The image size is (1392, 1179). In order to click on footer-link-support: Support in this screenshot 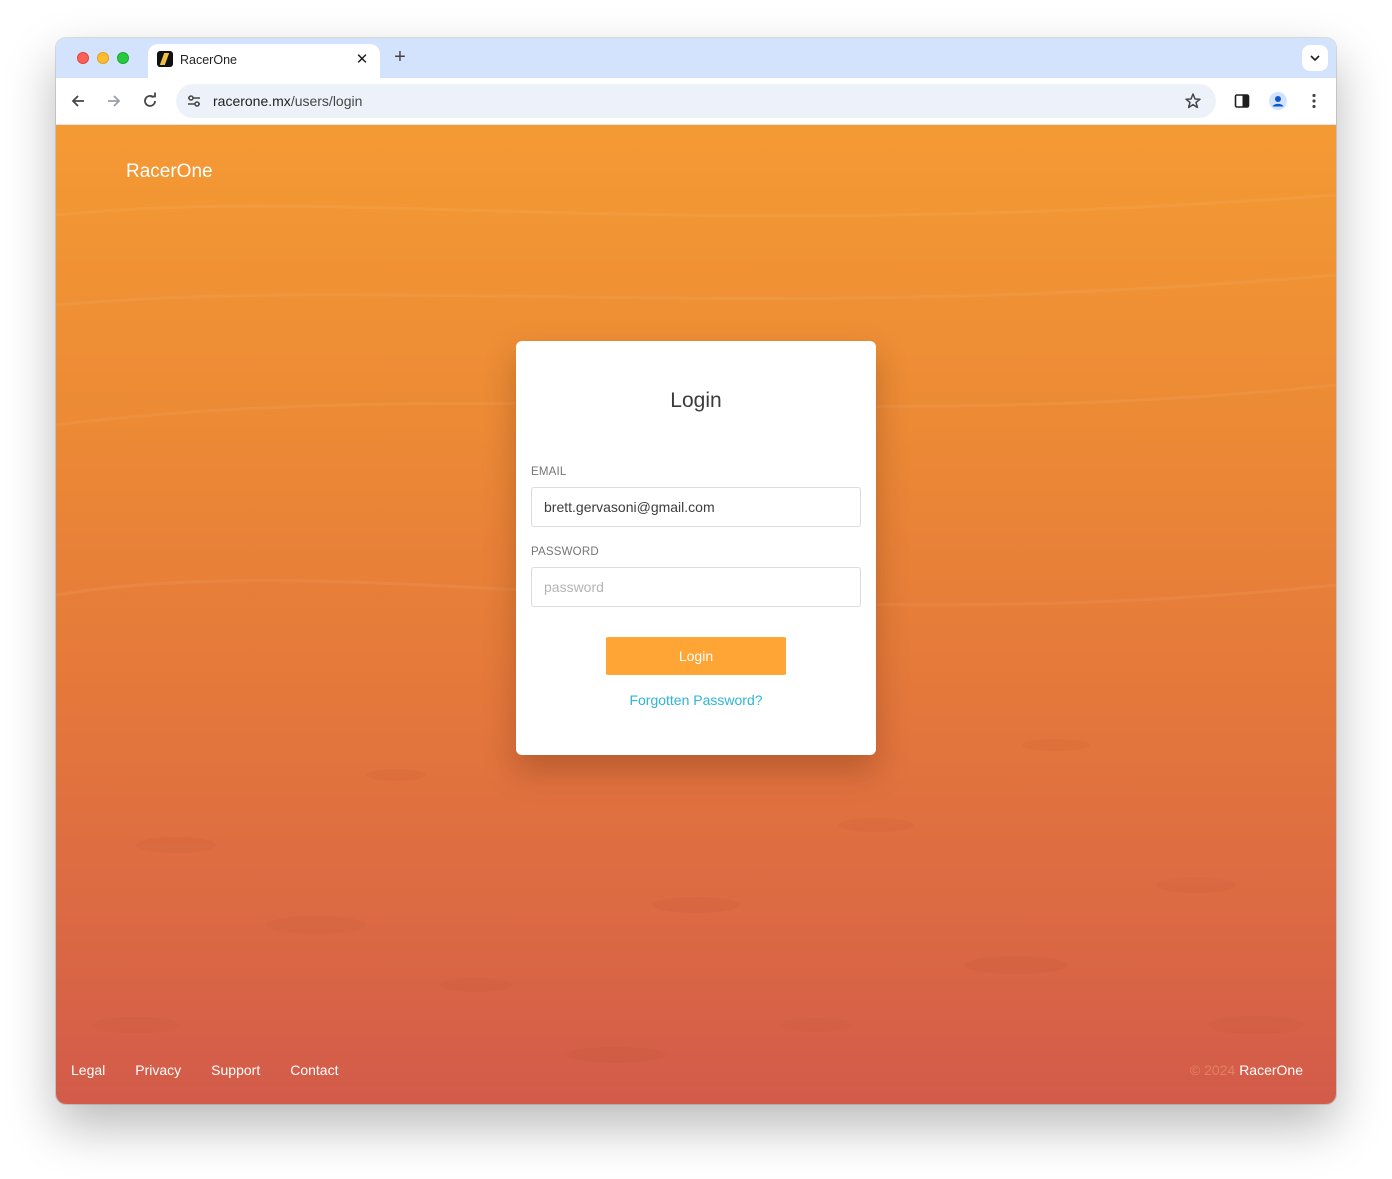, I will do `click(235, 1070)`.